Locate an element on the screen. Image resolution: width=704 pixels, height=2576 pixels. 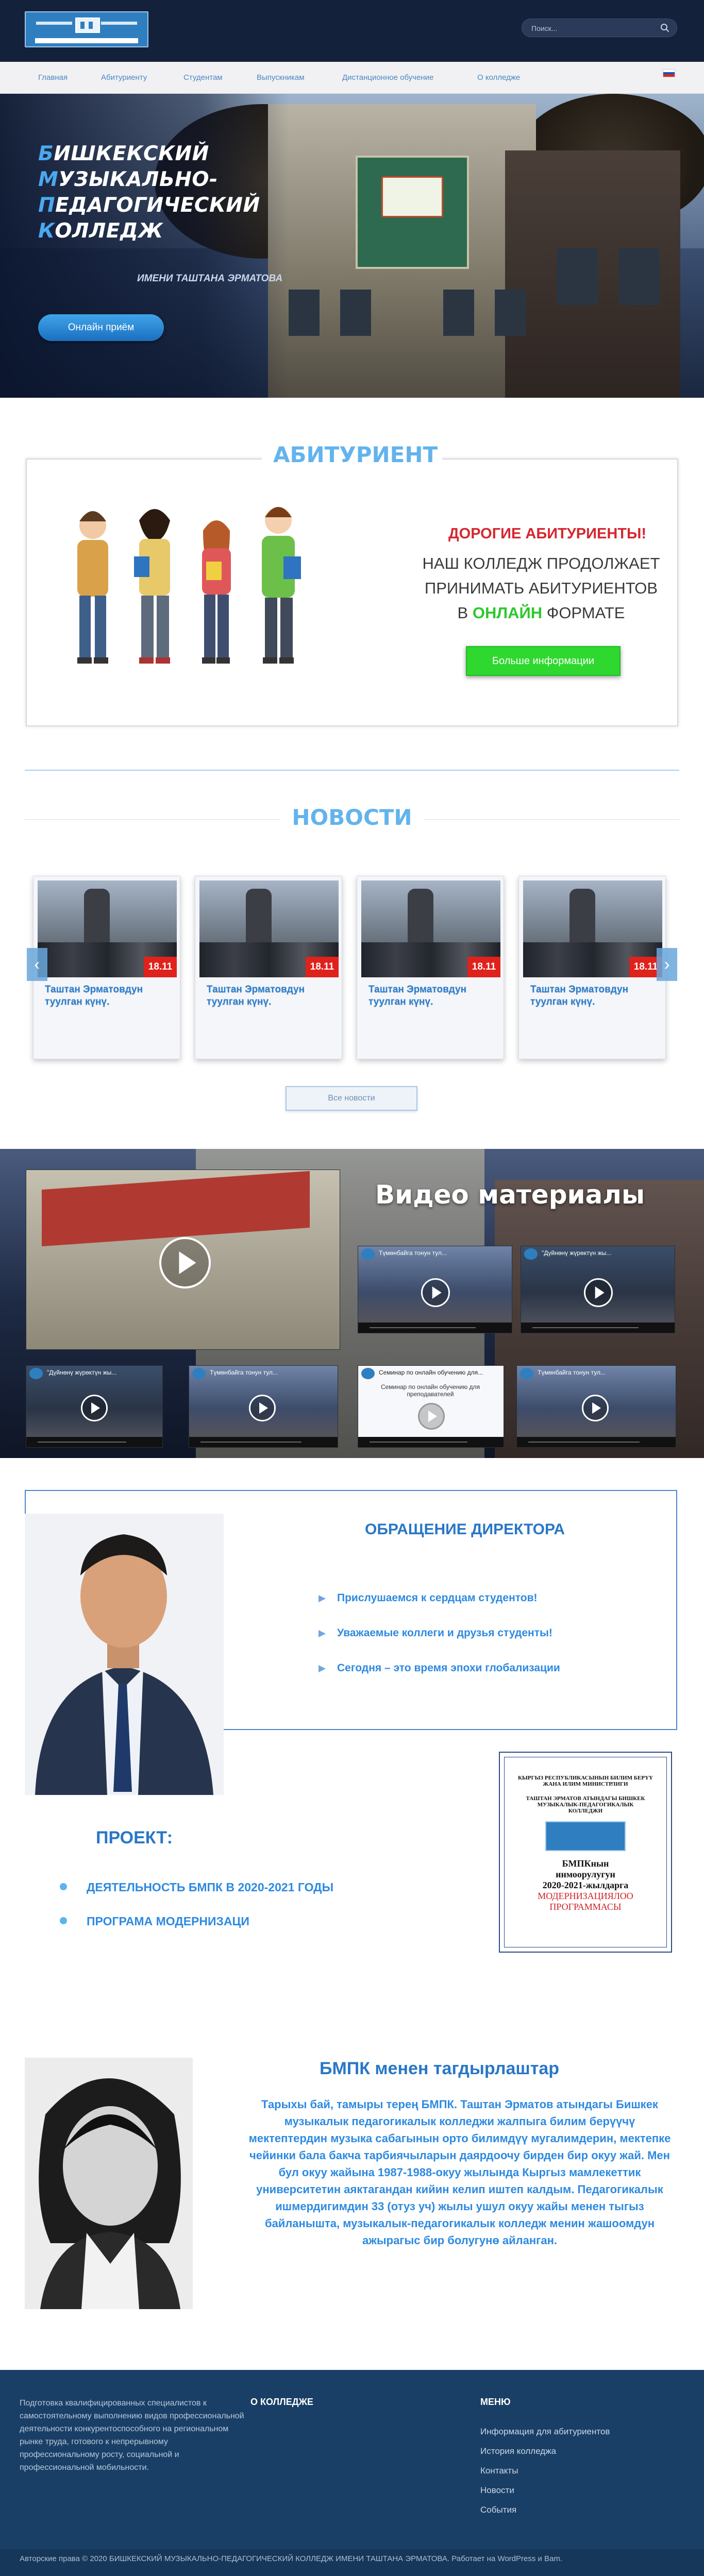
applicants-text-pre: В is located at coordinates (465, 613).